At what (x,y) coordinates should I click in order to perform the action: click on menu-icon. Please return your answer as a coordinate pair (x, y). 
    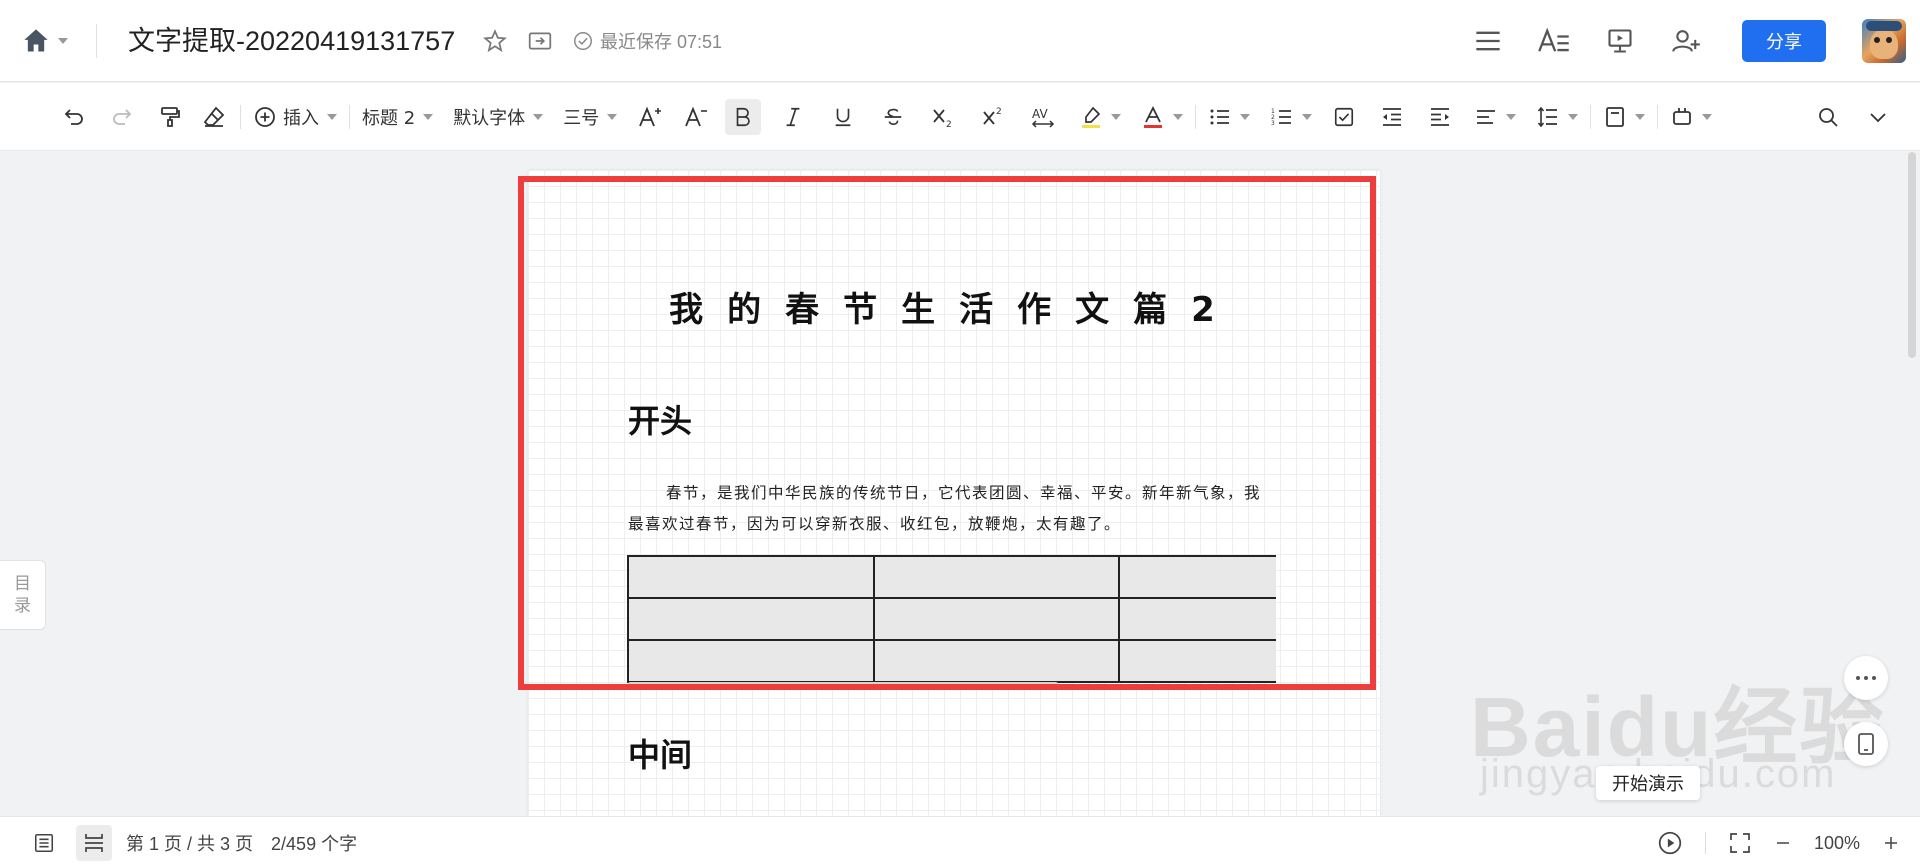
    Looking at the image, I should click on (1488, 41).